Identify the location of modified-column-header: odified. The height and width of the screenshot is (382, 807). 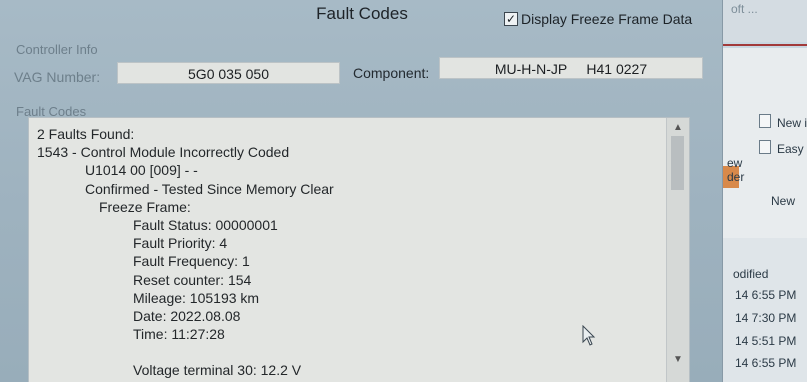
(750, 274).